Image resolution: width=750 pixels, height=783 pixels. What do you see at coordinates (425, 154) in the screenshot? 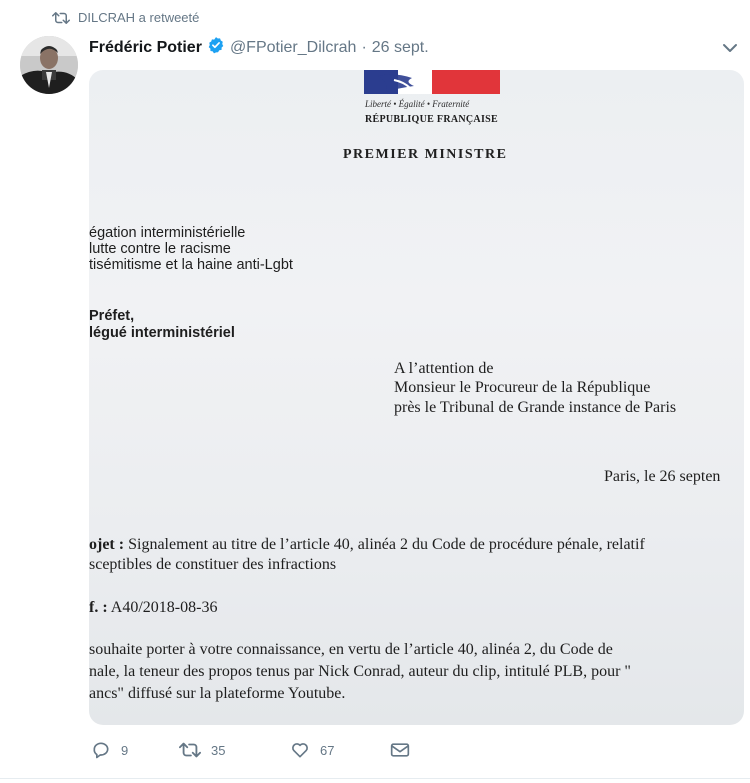
I see `ministry-label: PREMIER MINISTRE` at bounding box center [425, 154].